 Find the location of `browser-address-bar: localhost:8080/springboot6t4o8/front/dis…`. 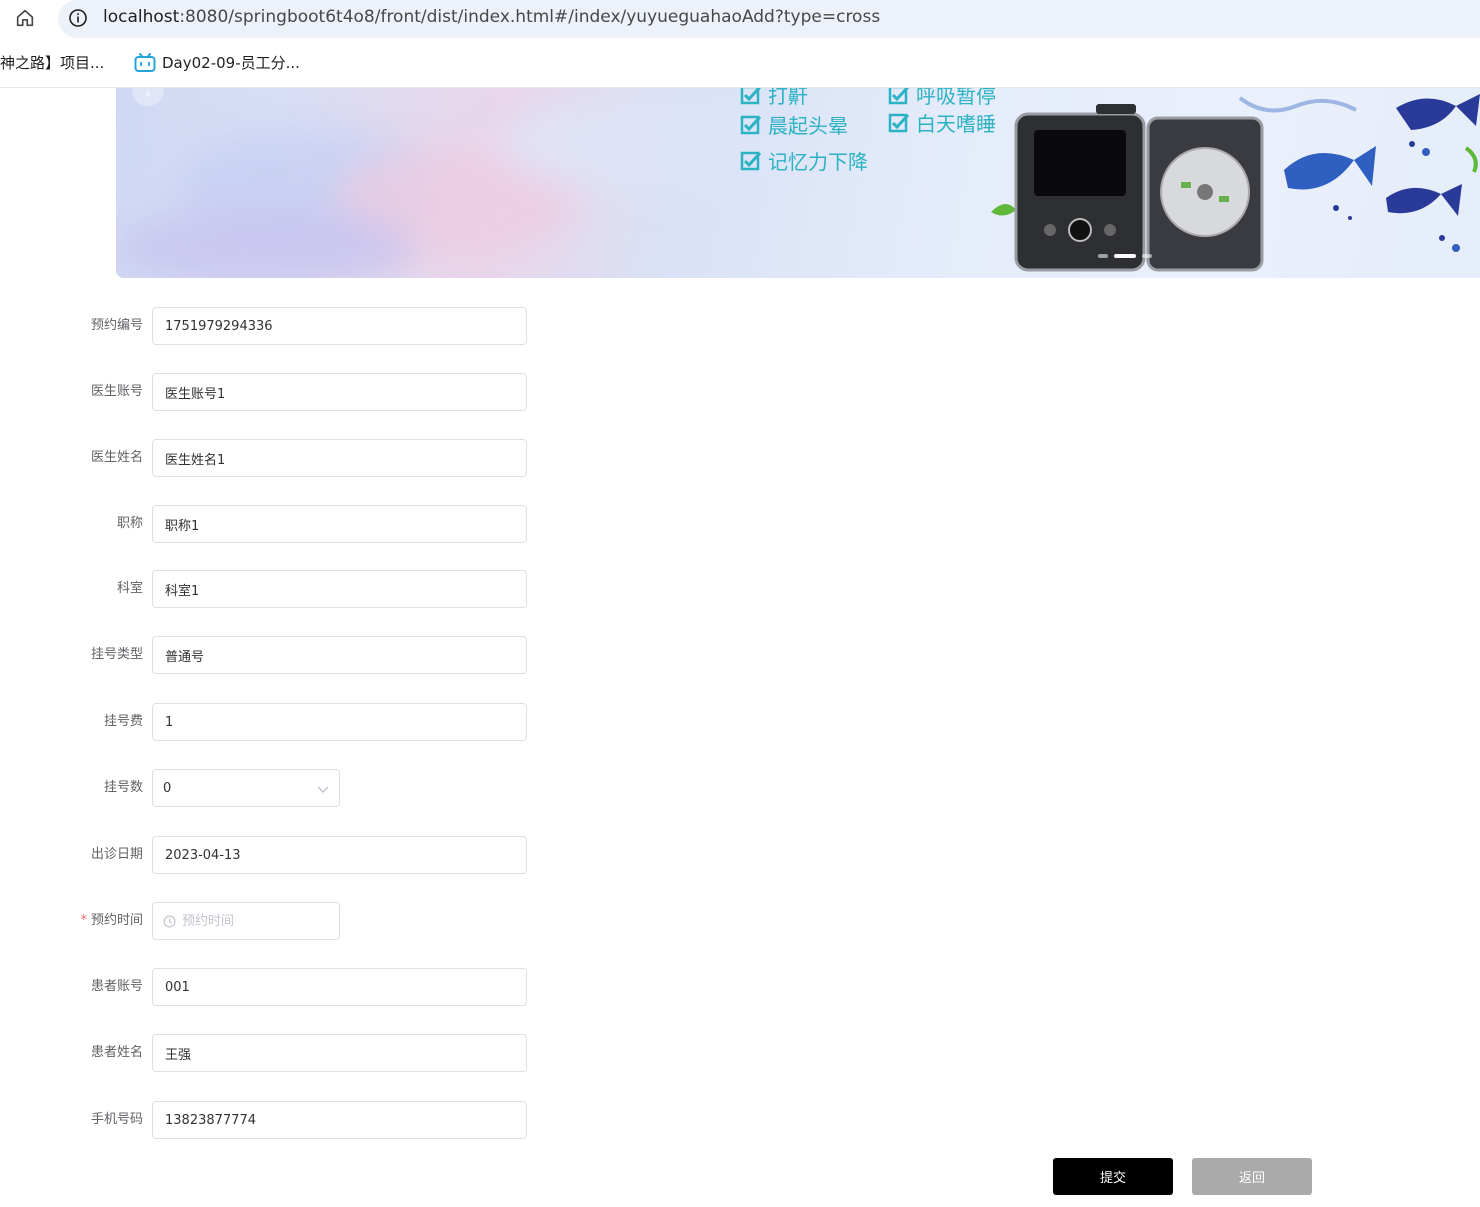

browser-address-bar: localhost:8080/springboot6t4o8/front/dis… is located at coordinates (740, 19).